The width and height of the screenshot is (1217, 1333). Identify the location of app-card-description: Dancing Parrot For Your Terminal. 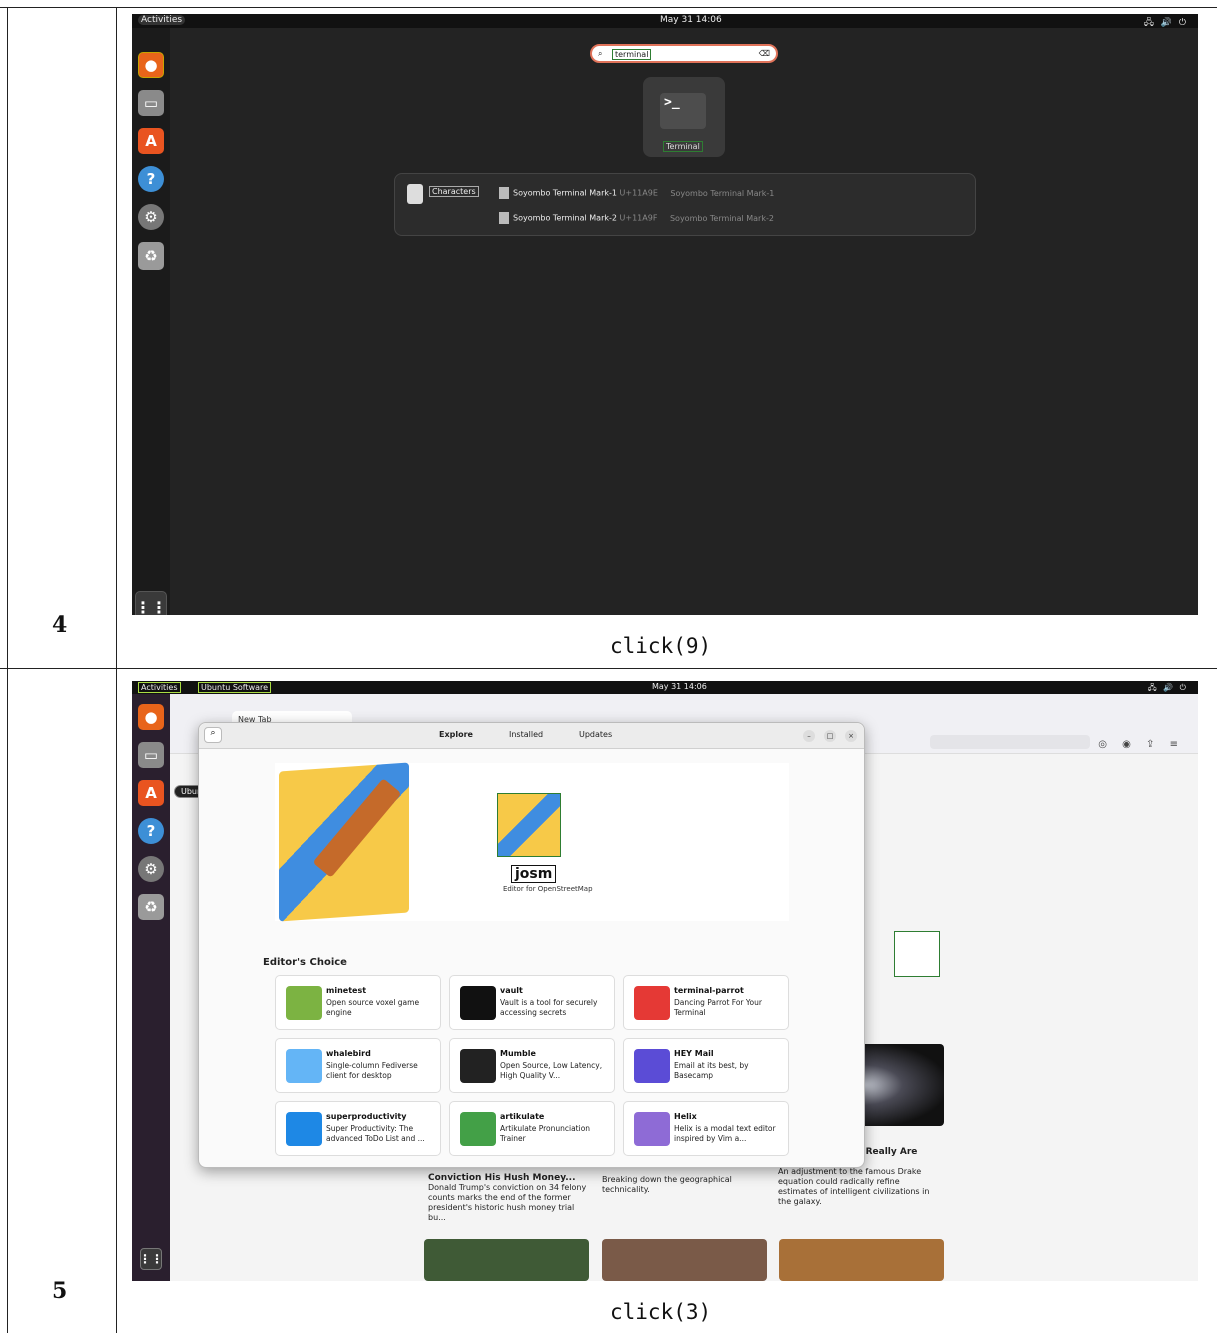
(718, 1007).